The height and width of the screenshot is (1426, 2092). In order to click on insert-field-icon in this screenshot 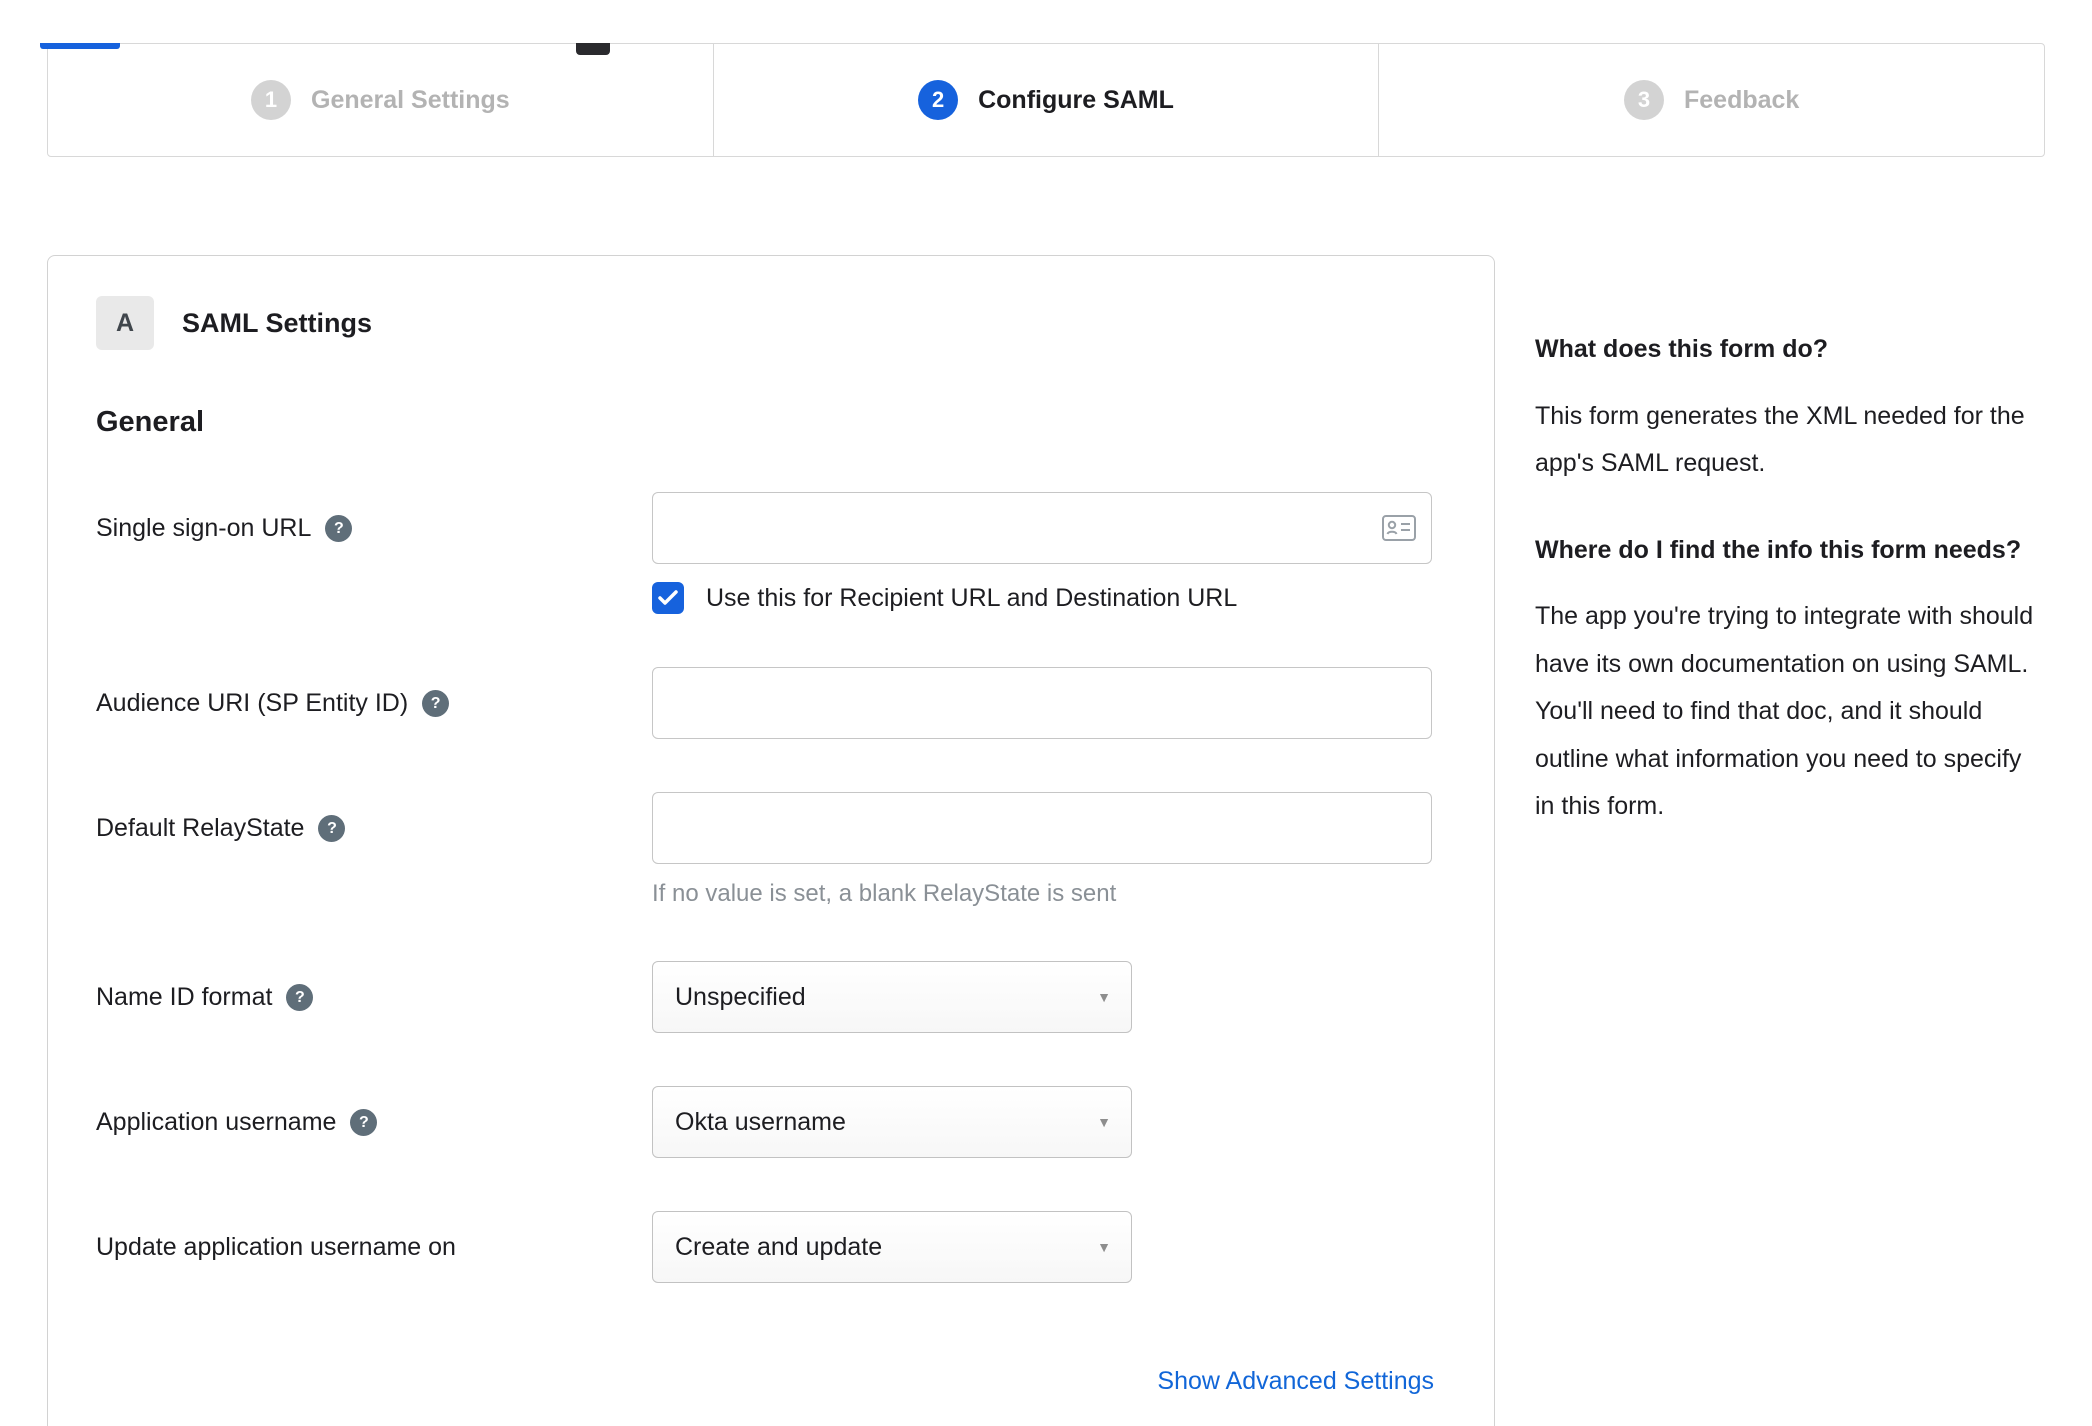, I will do `click(1399, 528)`.